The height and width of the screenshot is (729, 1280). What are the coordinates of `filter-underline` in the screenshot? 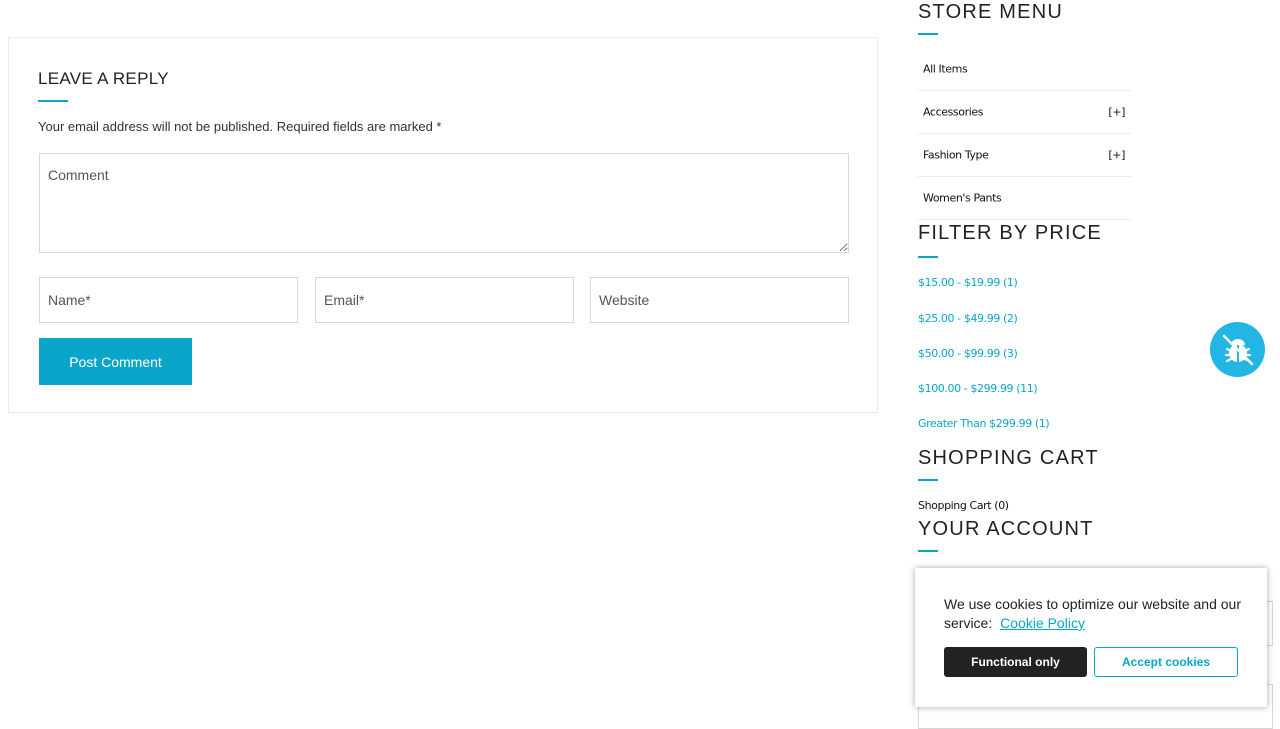 It's located at (928, 257).